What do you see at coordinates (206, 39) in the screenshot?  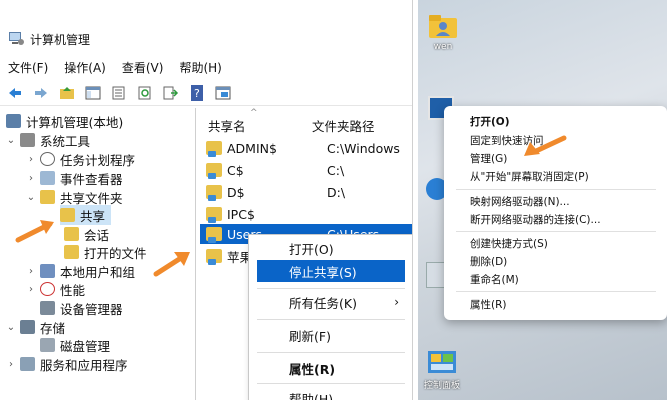 I see `title-bar: 计算机管理` at bounding box center [206, 39].